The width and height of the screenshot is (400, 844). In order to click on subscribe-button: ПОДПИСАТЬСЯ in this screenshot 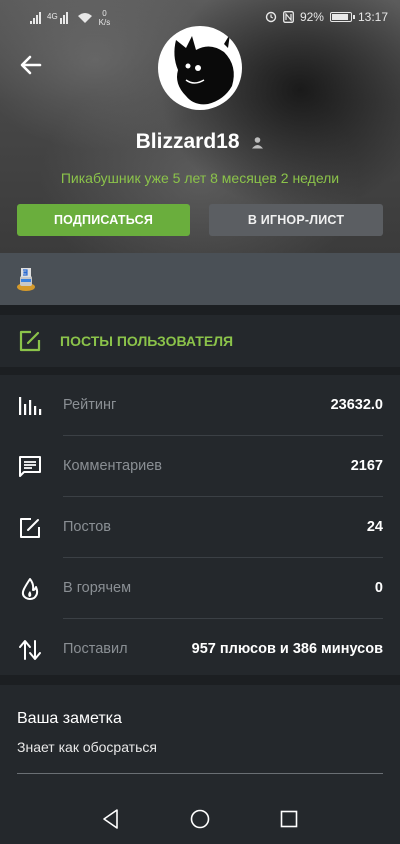, I will do `click(103, 220)`.